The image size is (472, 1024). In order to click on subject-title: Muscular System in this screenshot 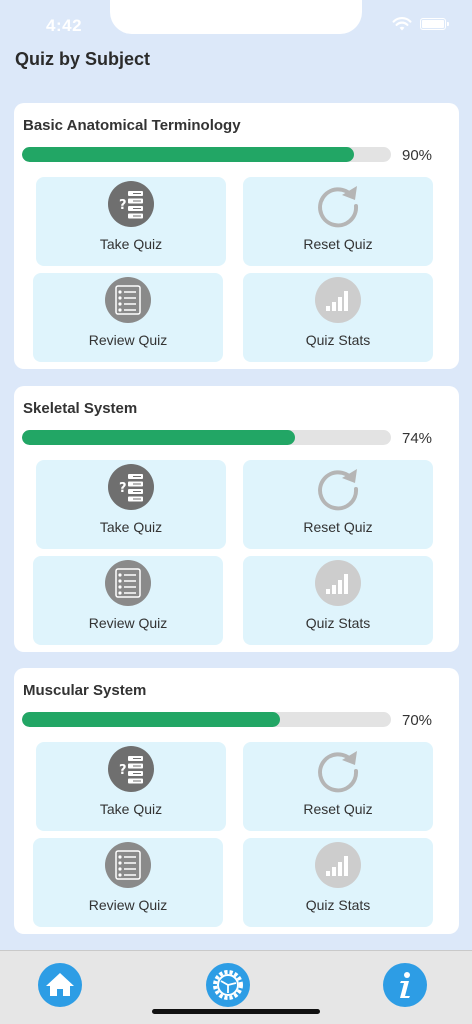, I will do `click(85, 690)`.